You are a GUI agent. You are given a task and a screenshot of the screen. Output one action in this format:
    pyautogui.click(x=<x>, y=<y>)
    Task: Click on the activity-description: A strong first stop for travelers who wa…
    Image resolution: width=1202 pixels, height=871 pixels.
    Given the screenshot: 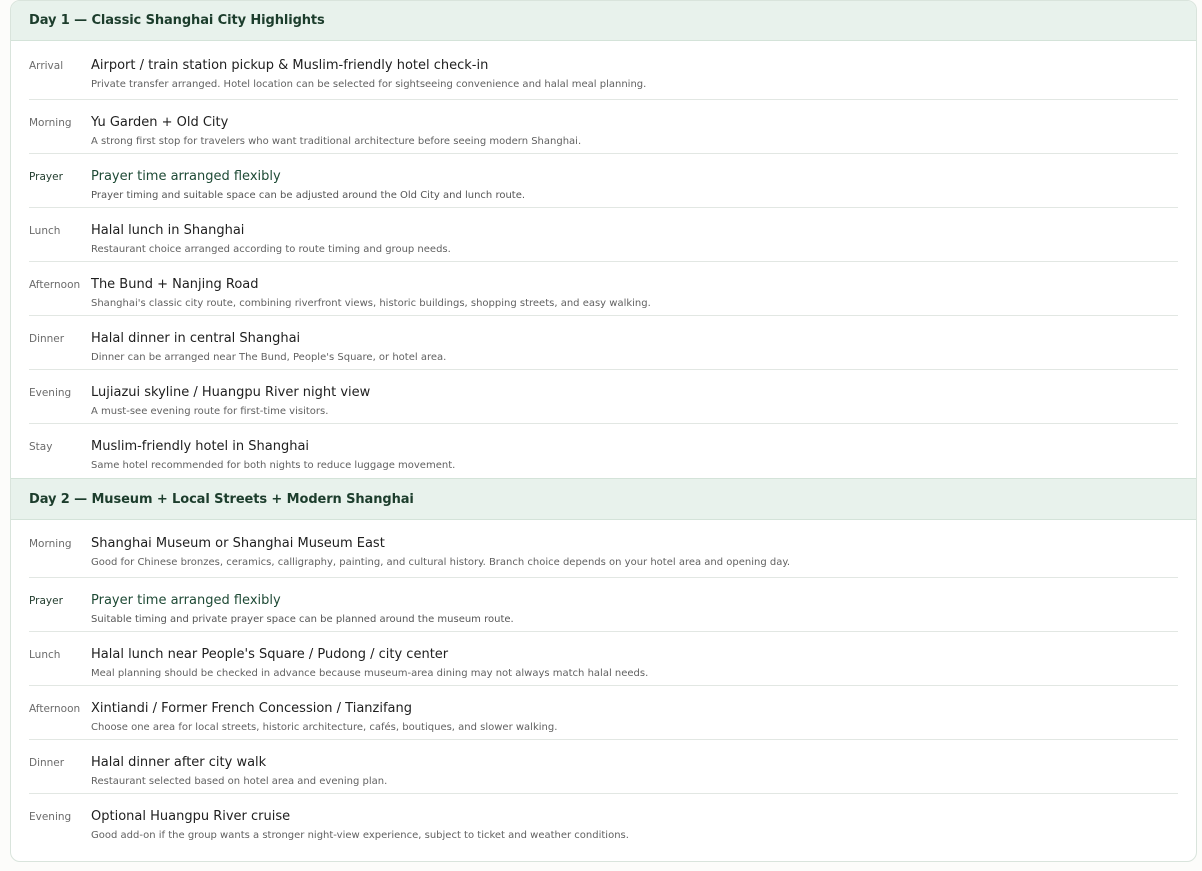 What is the action you would take?
    pyautogui.click(x=336, y=141)
    